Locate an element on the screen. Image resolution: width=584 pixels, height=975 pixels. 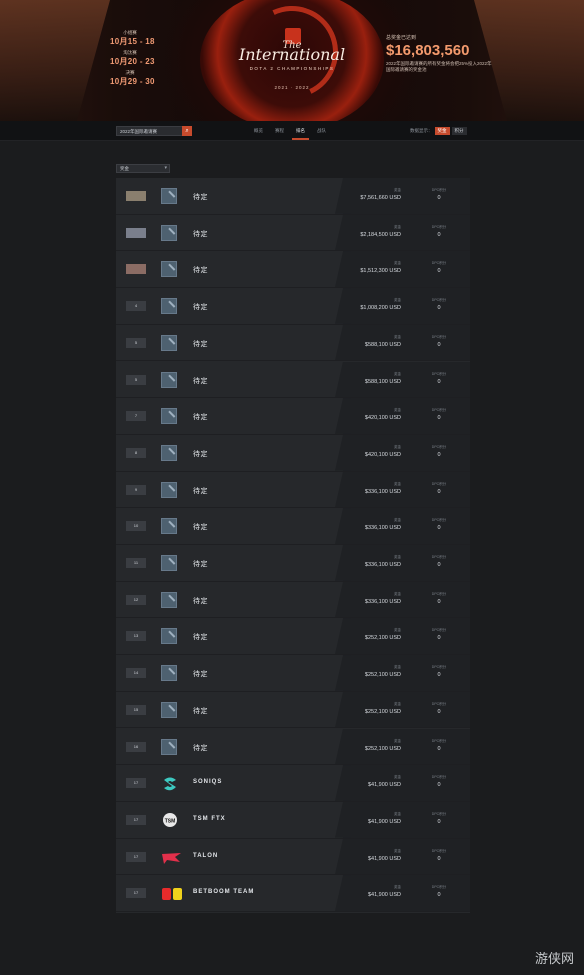
tab-bar: 概览 赛程 排名 战队 is located at coordinates (290, 131).